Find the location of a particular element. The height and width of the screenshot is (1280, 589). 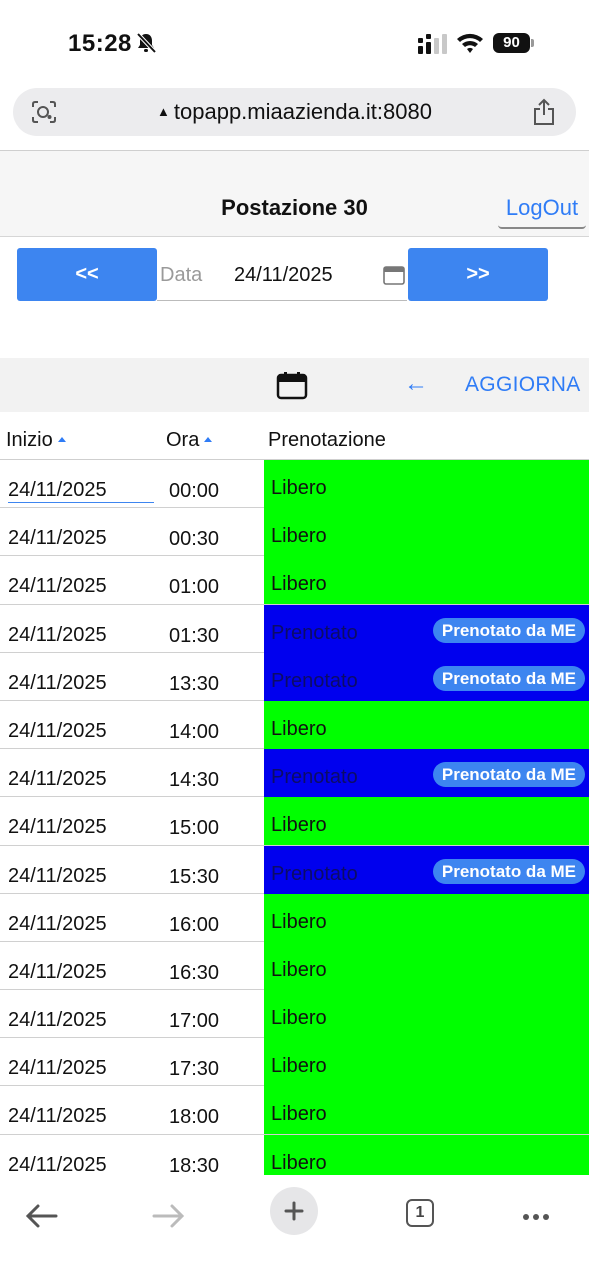

cell-time: 14:00 is located at coordinates (194, 731).